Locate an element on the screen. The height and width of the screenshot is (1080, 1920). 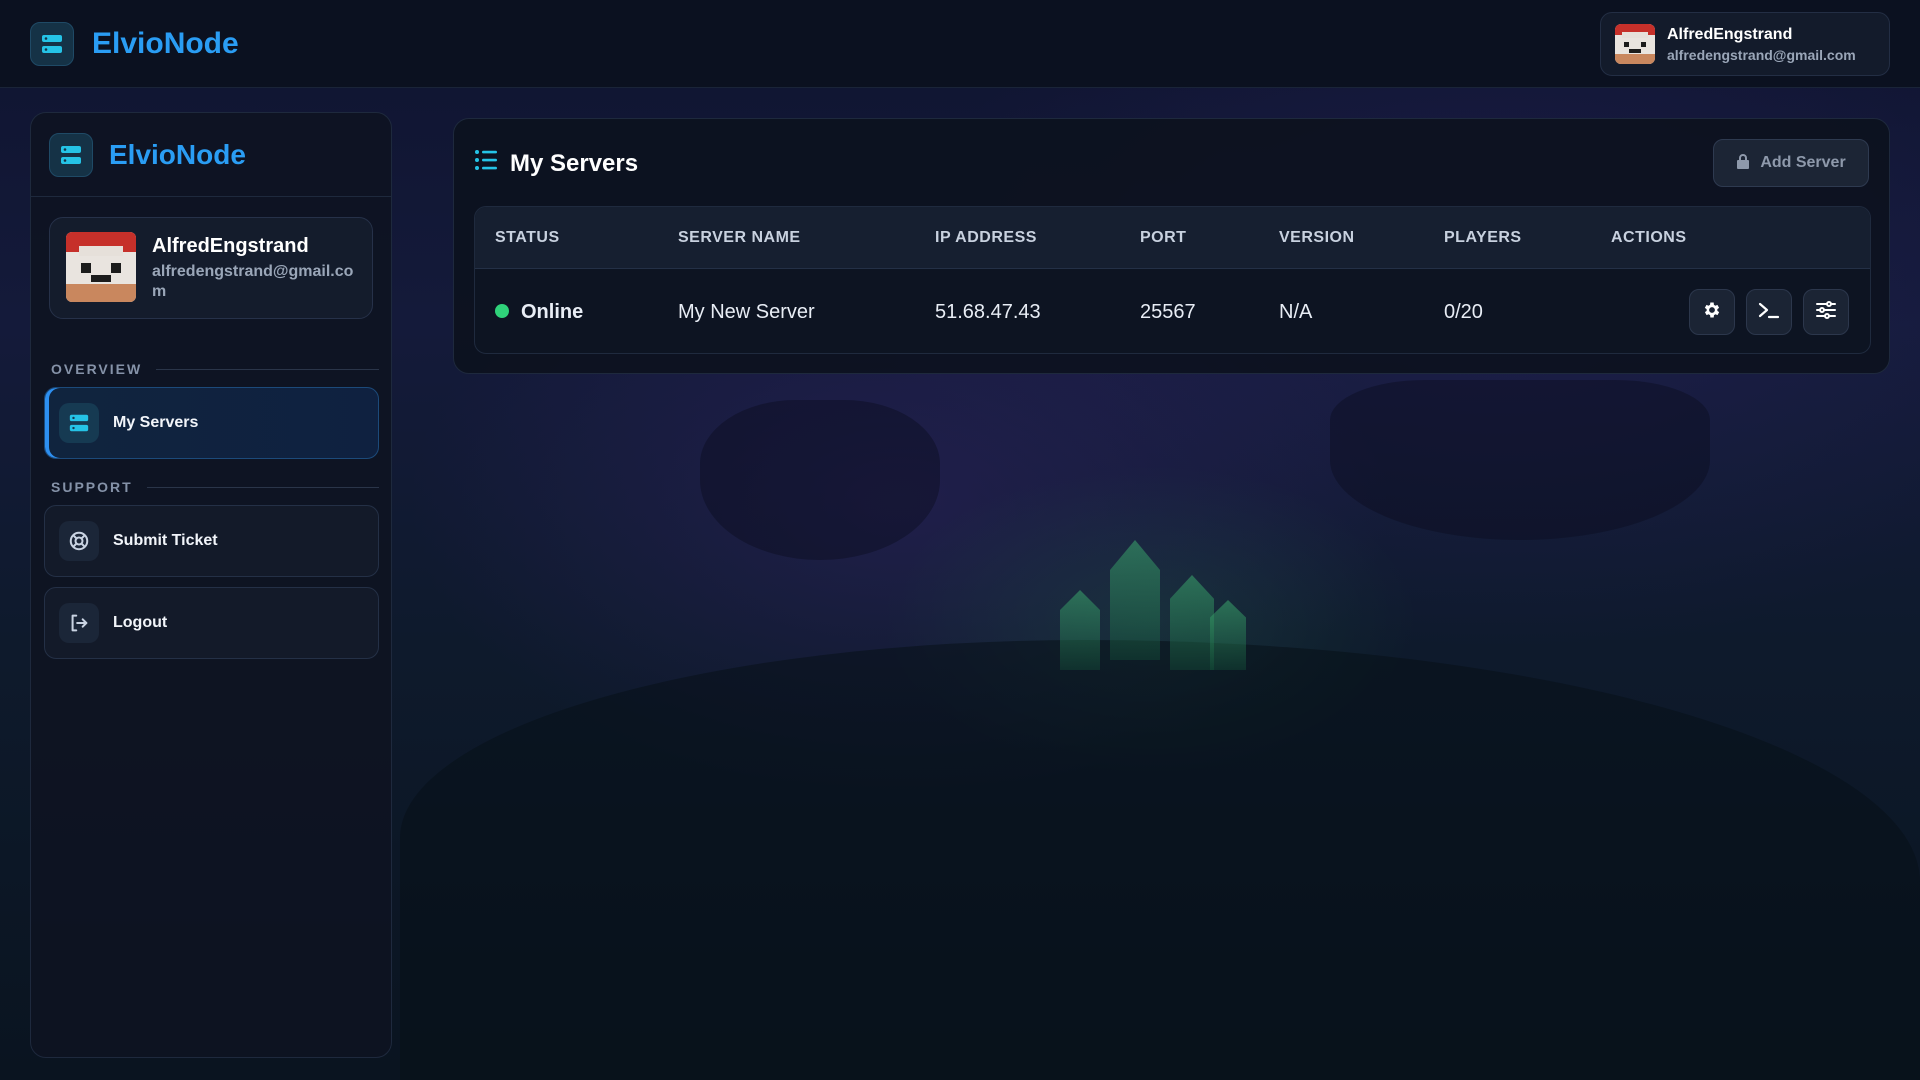
lifebuoy-icon is located at coordinates (79, 541).